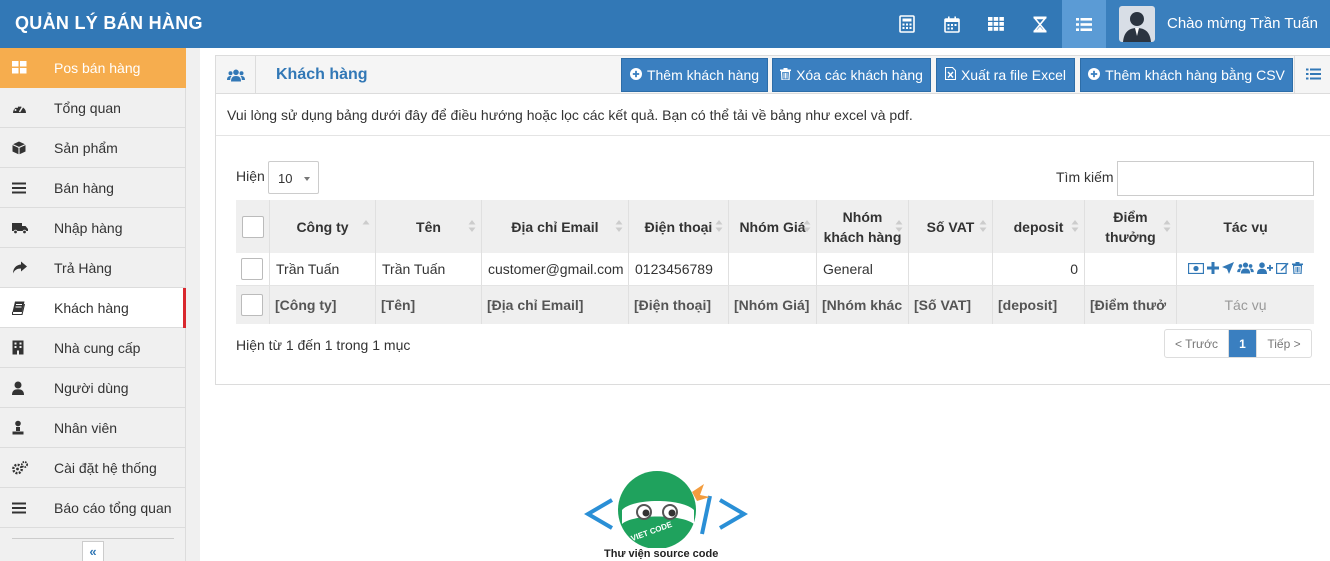  What do you see at coordinates (1242, 23) in the screenshot?
I see `welcome-text: Chào mừng Trần Tuấn` at bounding box center [1242, 23].